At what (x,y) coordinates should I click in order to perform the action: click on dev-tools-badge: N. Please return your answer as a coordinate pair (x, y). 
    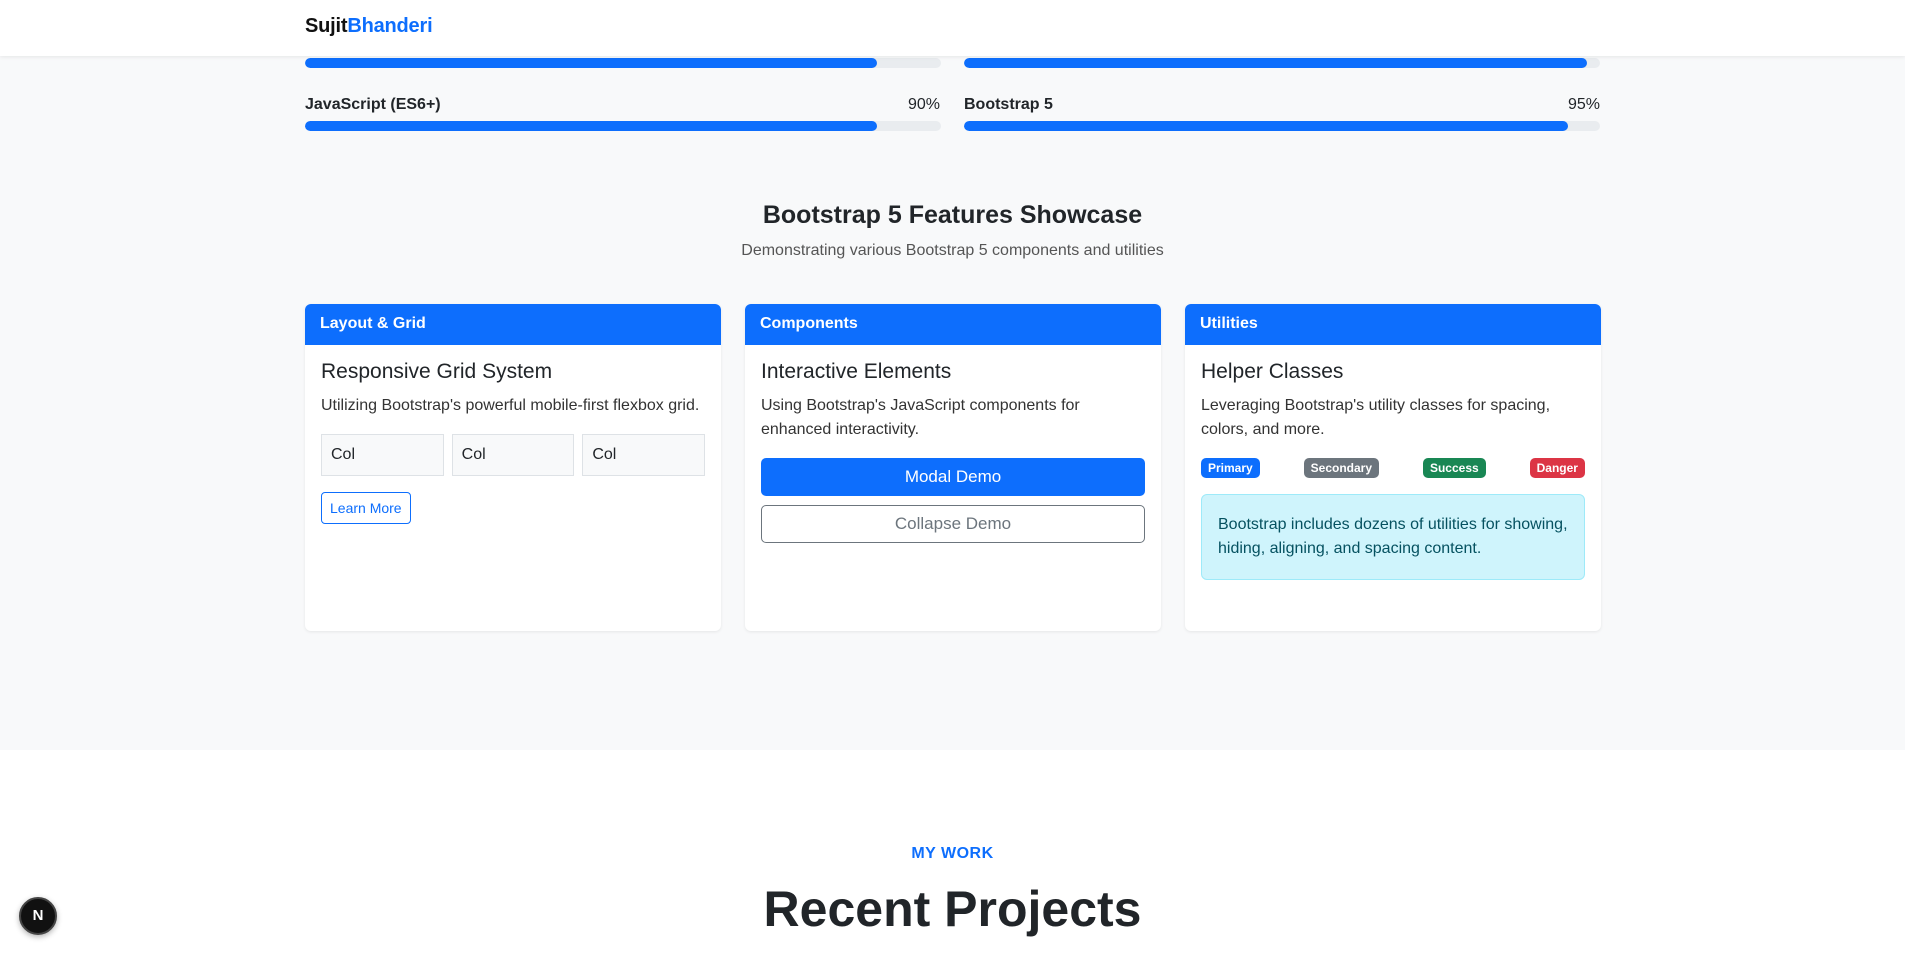
    Looking at the image, I should click on (38, 916).